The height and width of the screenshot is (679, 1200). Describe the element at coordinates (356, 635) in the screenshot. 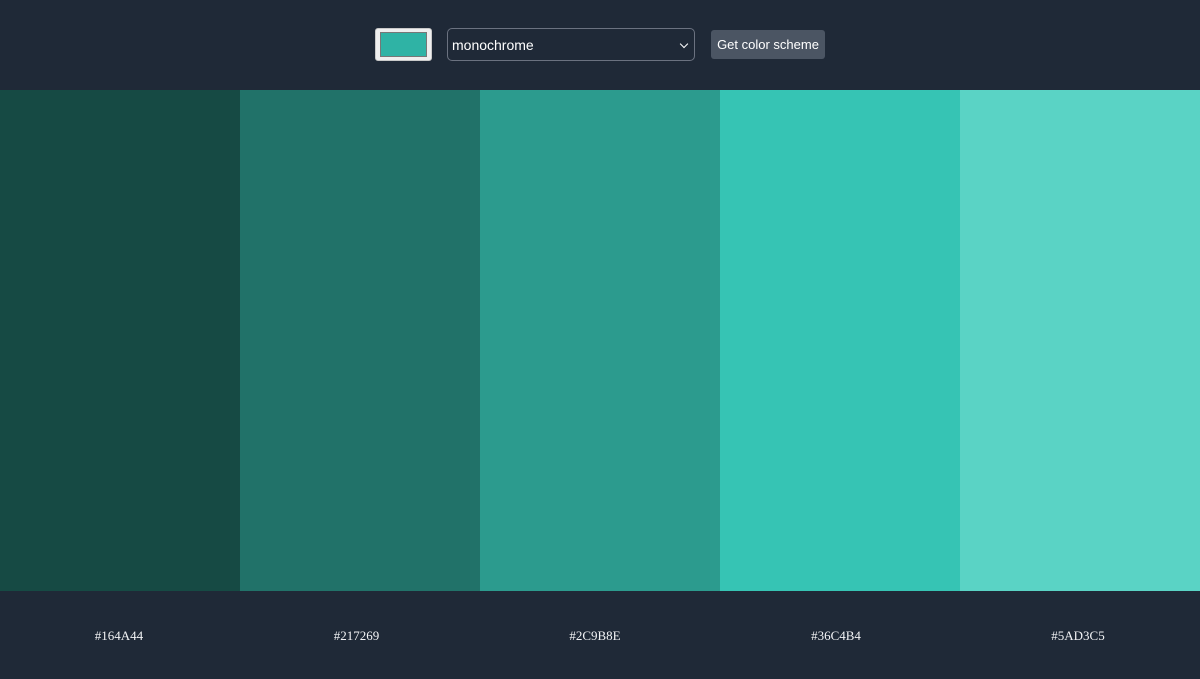

I see `hex-code-text: #217269` at that location.